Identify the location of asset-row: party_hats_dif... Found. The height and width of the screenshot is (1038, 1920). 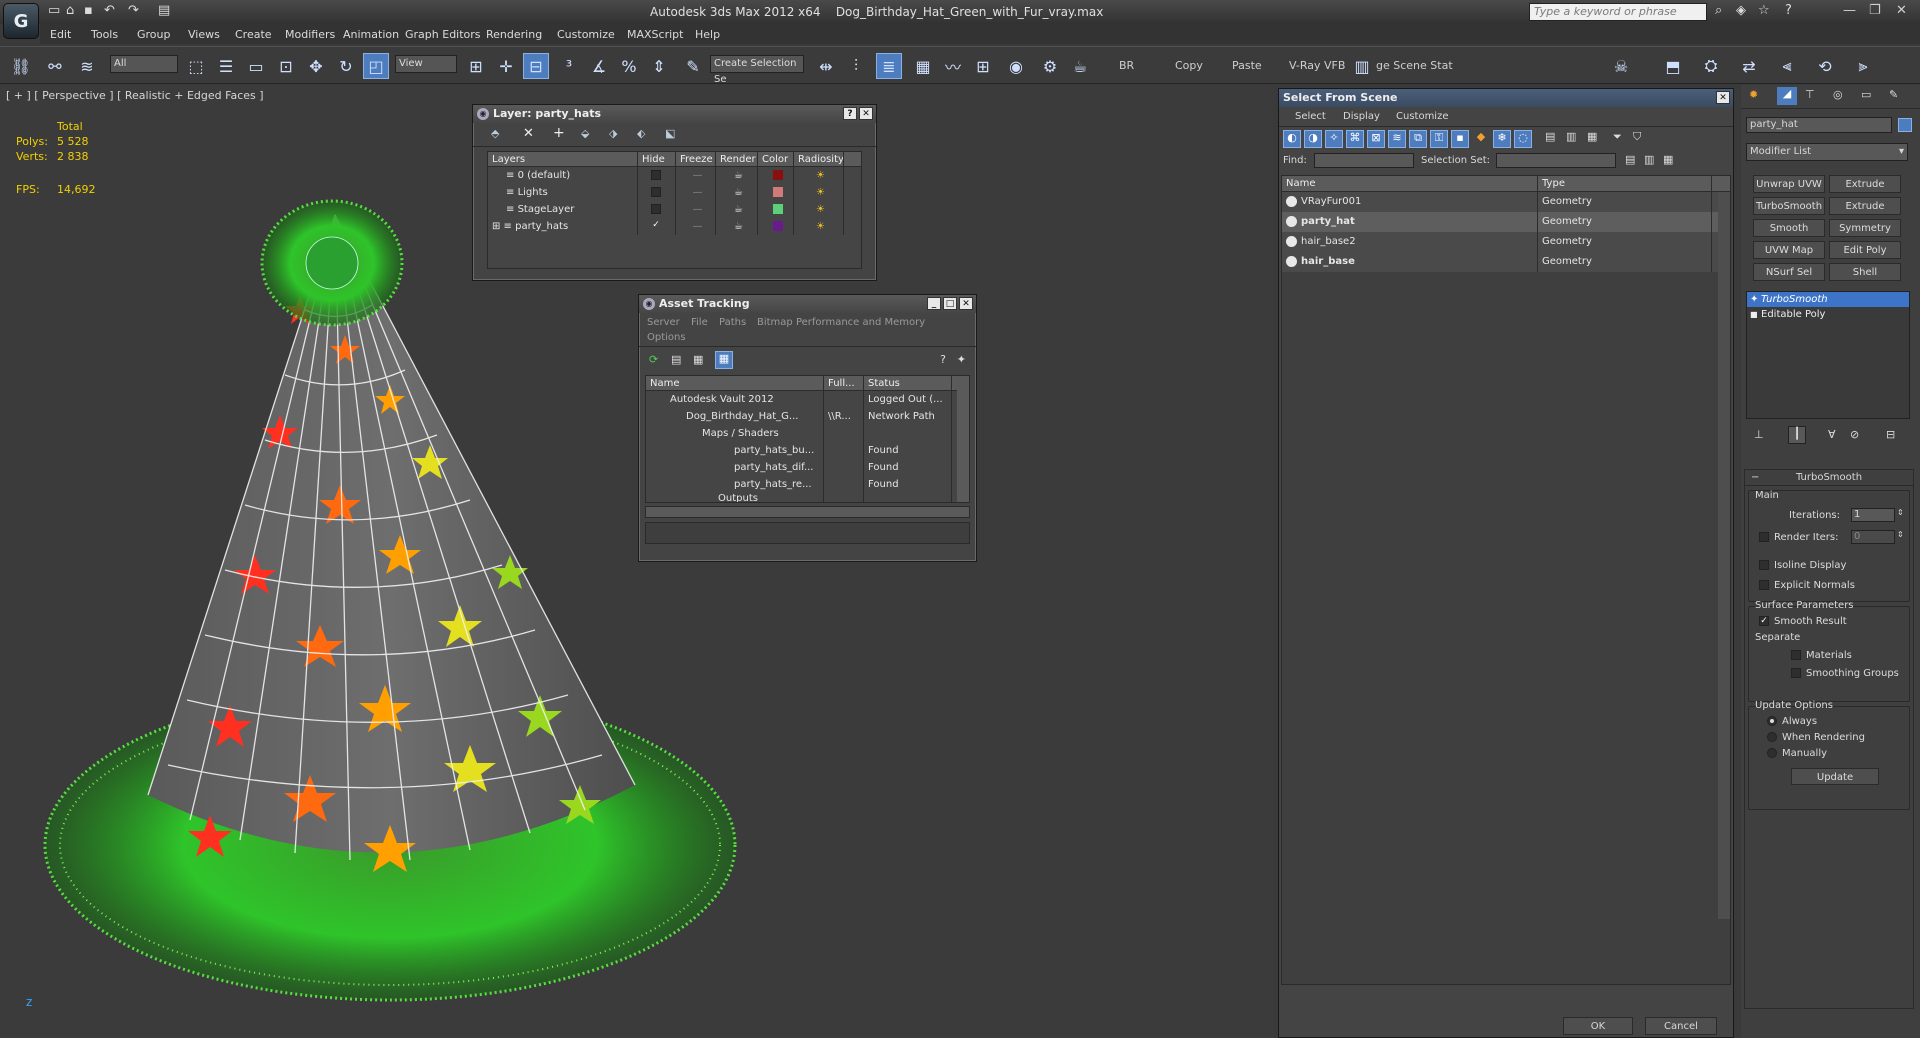
(807, 467).